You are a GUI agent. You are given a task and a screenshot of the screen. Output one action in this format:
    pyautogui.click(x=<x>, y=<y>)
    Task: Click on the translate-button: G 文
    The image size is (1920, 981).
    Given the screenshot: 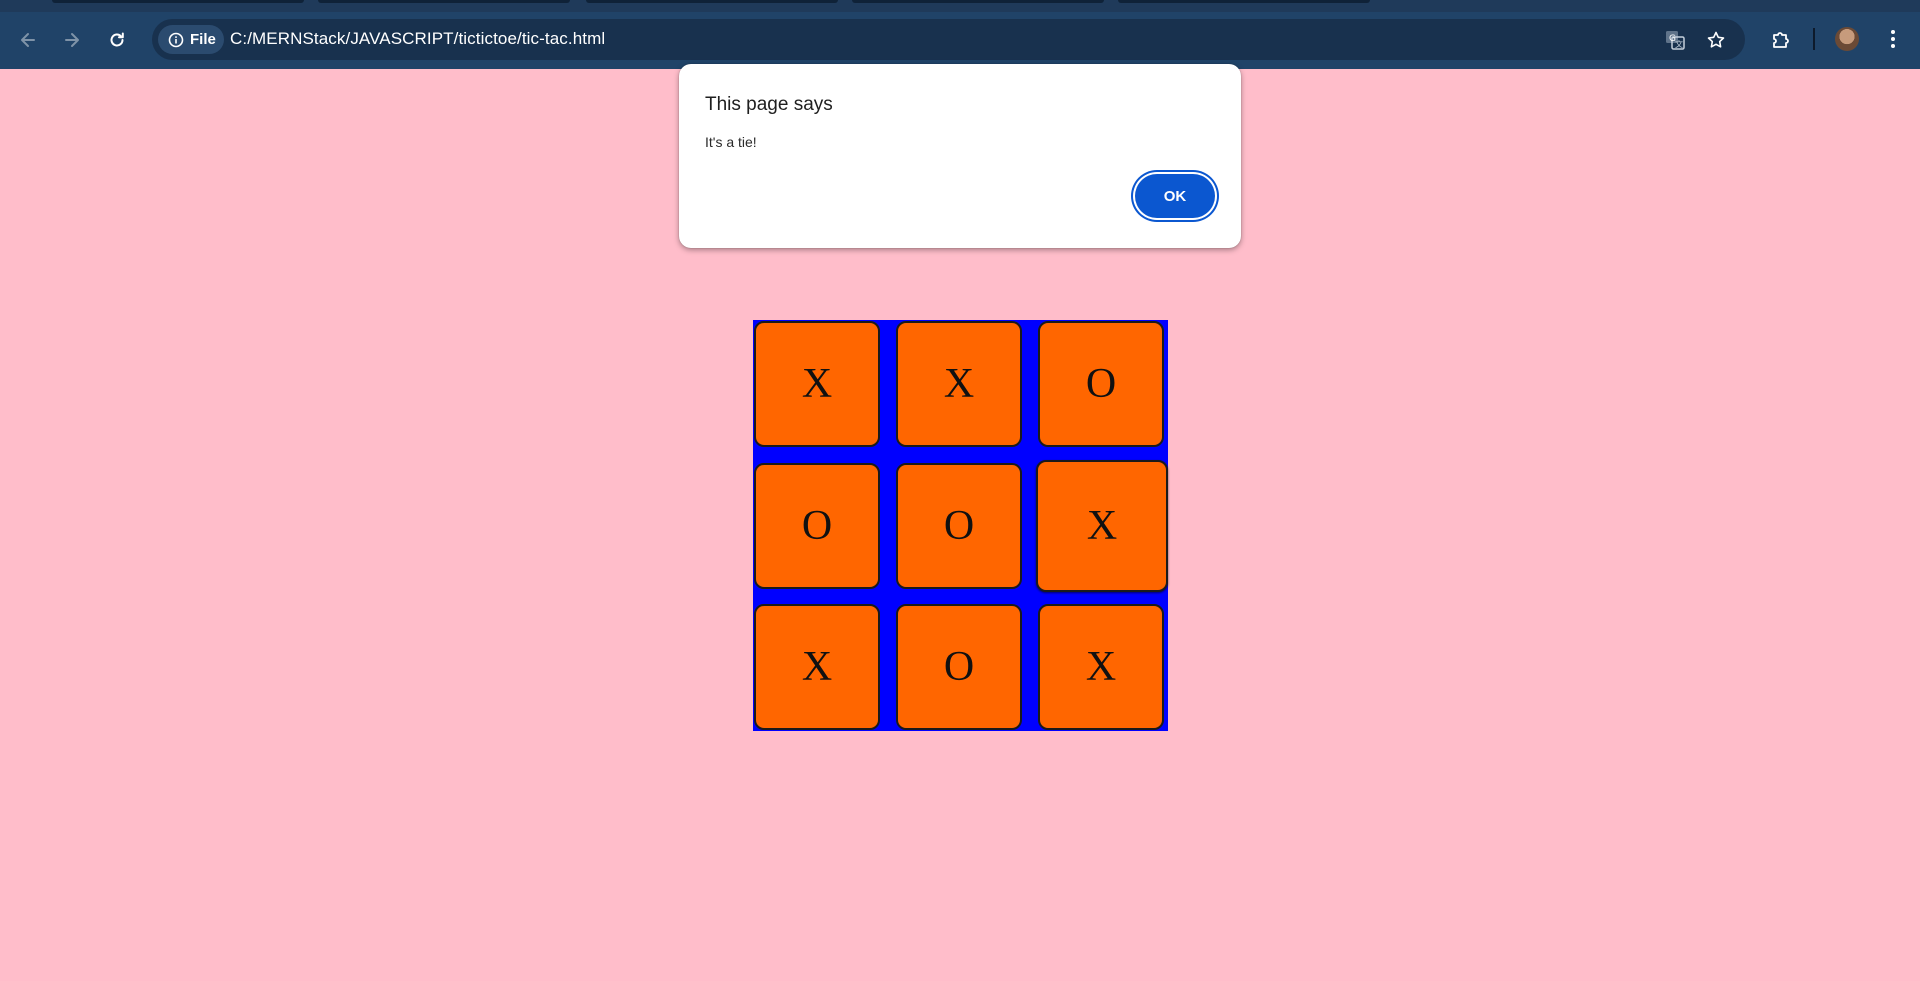 What is the action you would take?
    pyautogui.click(x=1675, y=40)
    